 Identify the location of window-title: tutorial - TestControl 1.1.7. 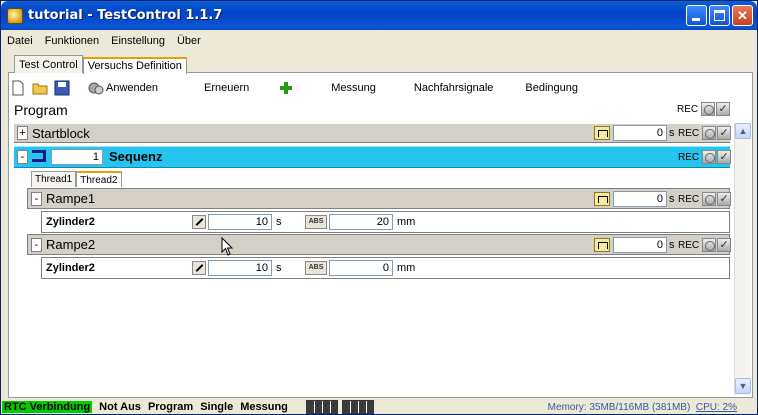
(125, 15).